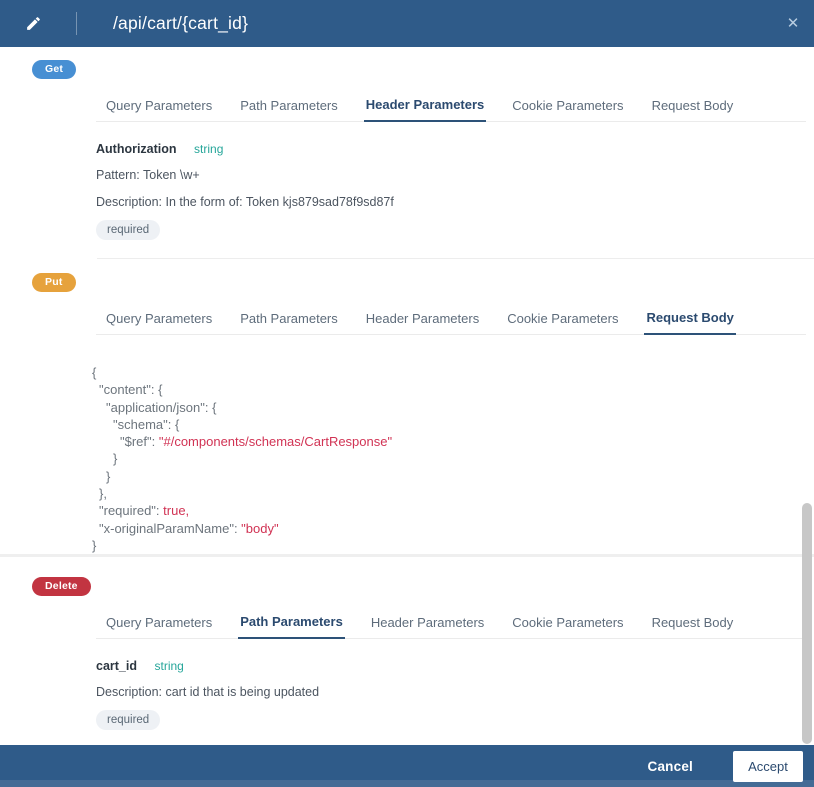  I want to click on get-tab-request-body: Request Body, so click(693, 106).